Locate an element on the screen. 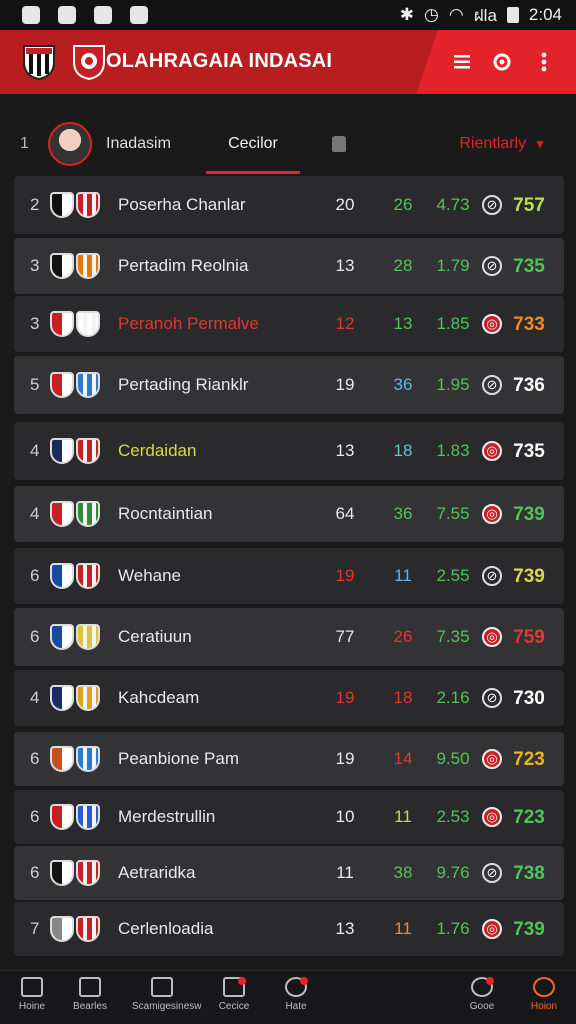  user-rank: 1 is located at coordinates (24, 143).